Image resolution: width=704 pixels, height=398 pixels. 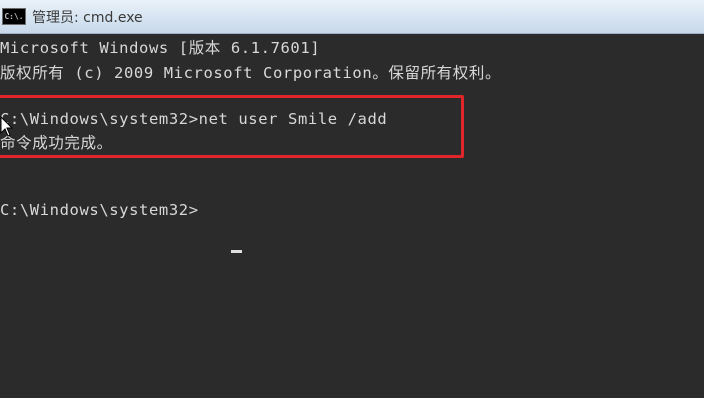 I want to click on window-title: 管理员: cmd.exe, so click(x=87, y=17).